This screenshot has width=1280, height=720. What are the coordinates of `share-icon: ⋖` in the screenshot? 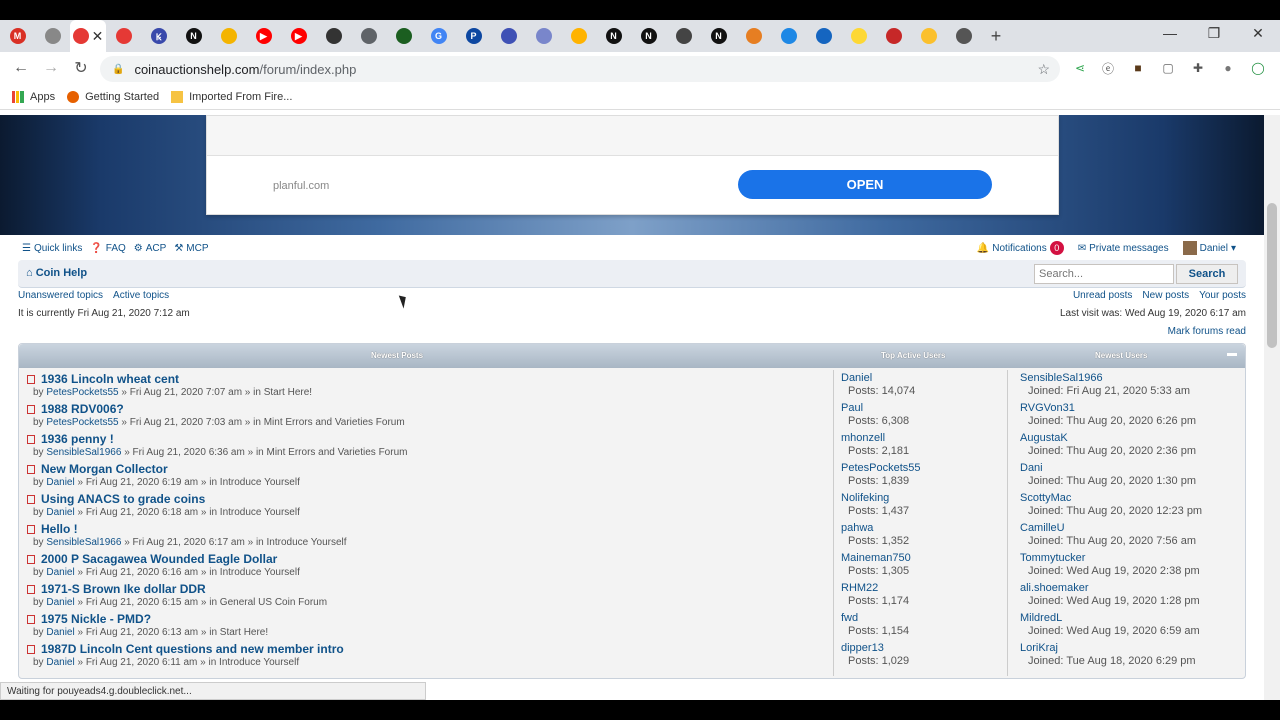 It's located at (1080, 68).